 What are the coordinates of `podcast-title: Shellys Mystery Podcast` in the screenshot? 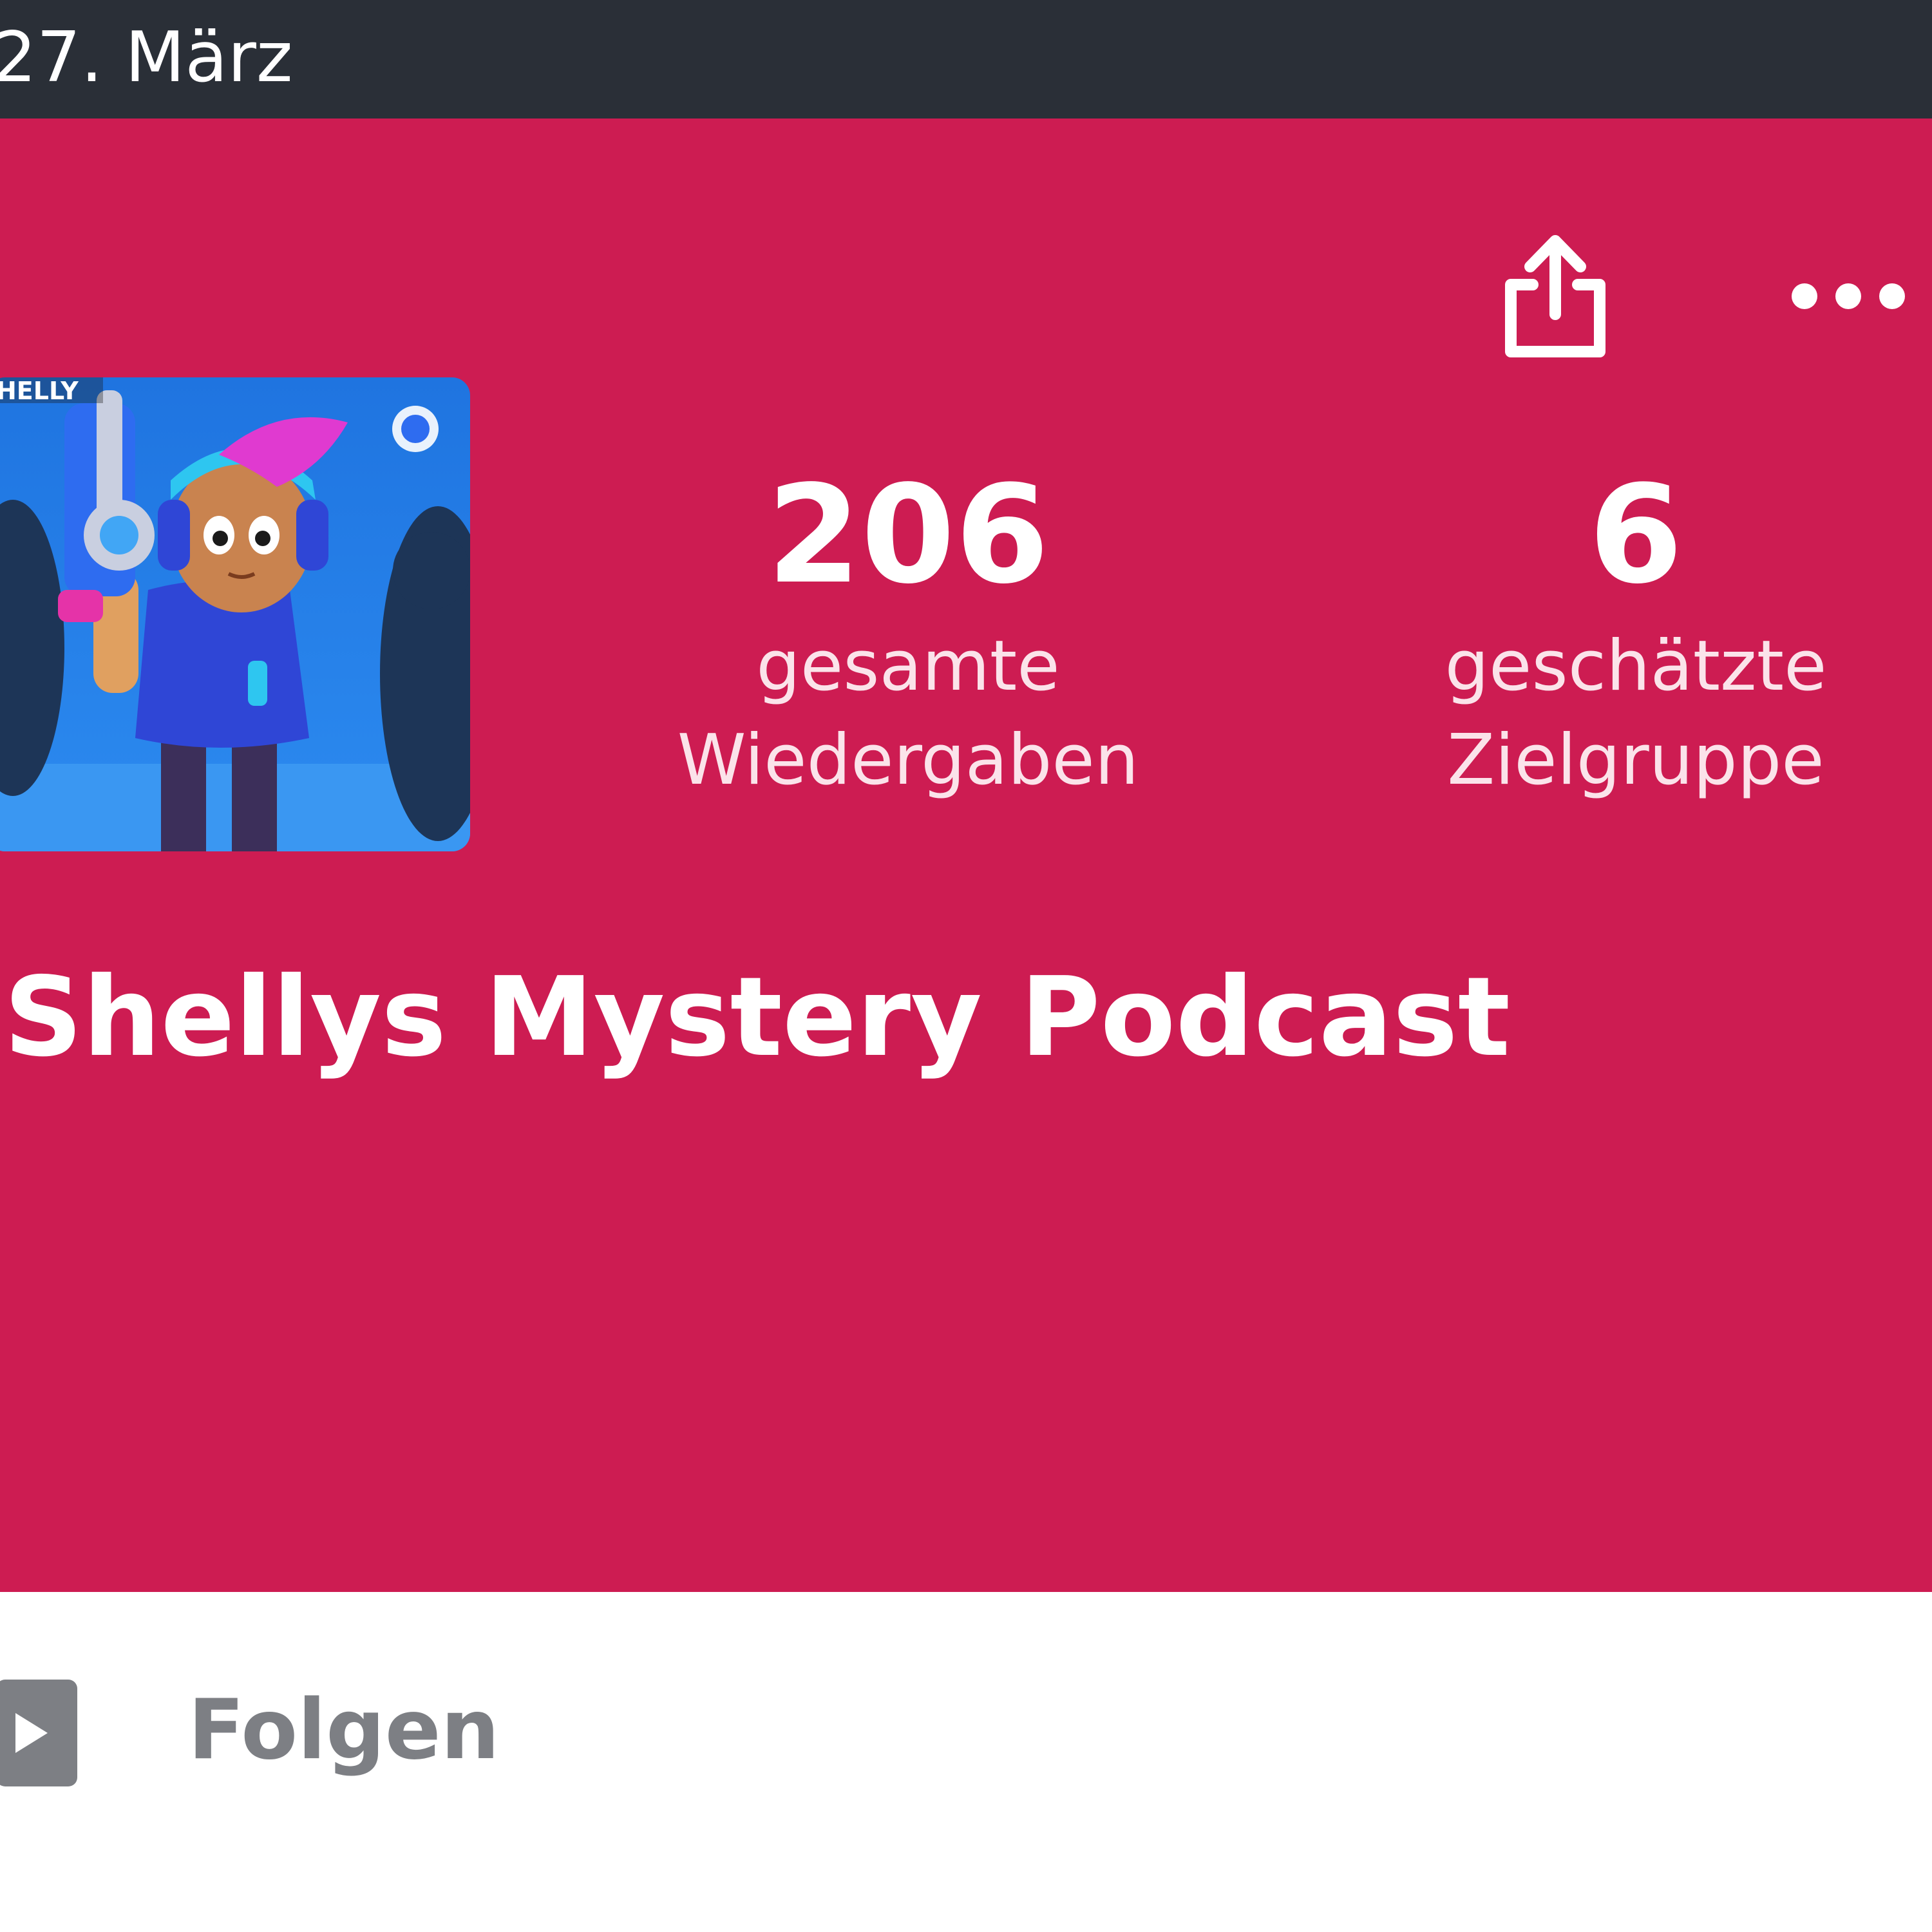 It's located at (757, 1017).